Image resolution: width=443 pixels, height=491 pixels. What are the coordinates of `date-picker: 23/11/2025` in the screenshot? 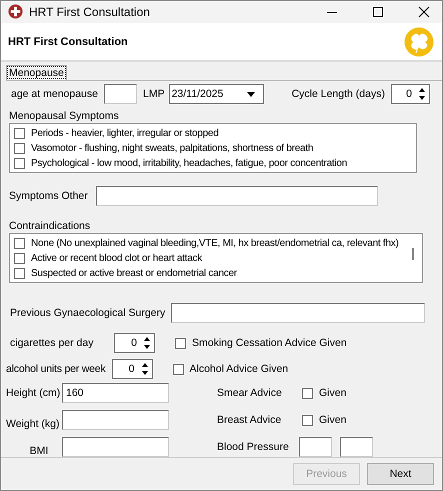 It's located at (216, 94).